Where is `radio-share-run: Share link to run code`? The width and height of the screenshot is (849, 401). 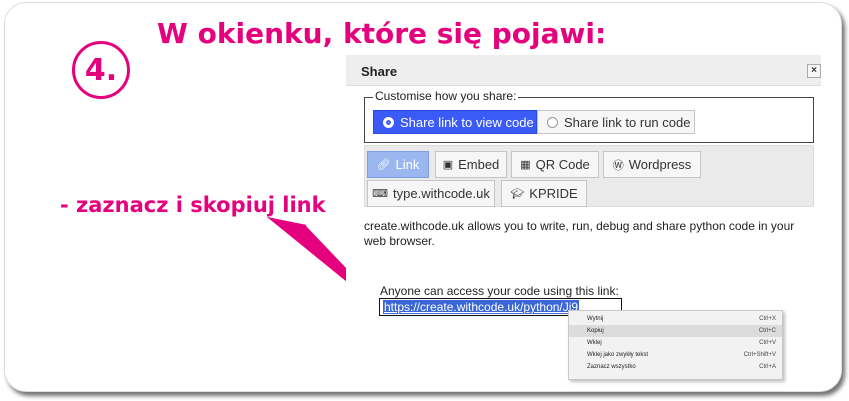 radio-share-run: Share link to run code is located at coordinates (616, 122).